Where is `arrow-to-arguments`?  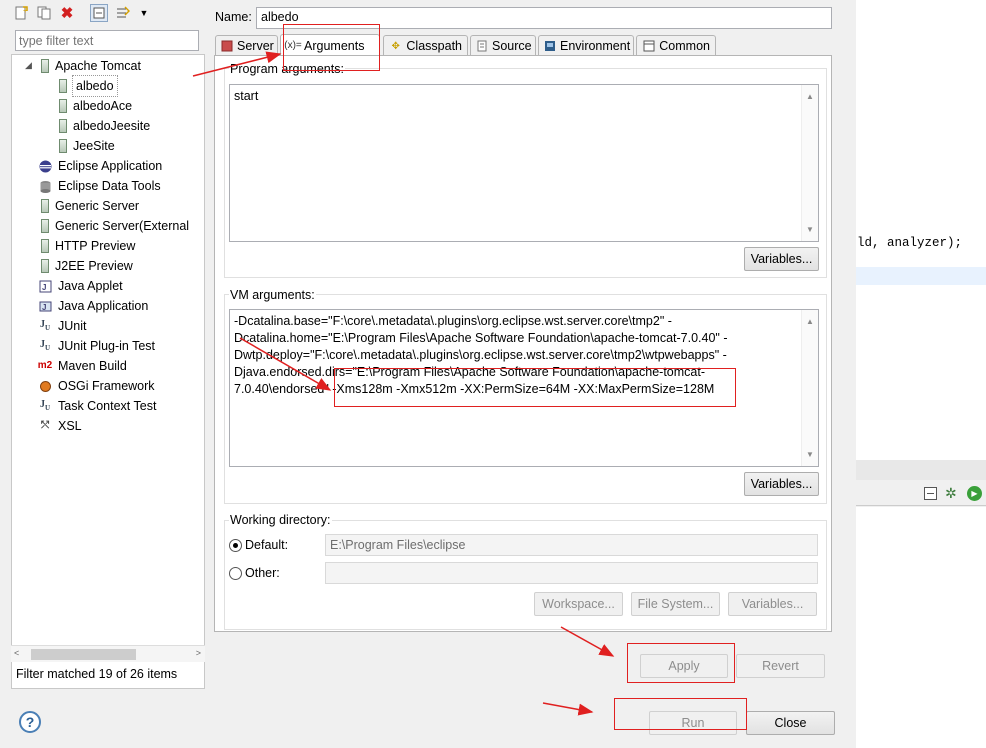
arrow-to-arguments is located at coordinates (237, 64).